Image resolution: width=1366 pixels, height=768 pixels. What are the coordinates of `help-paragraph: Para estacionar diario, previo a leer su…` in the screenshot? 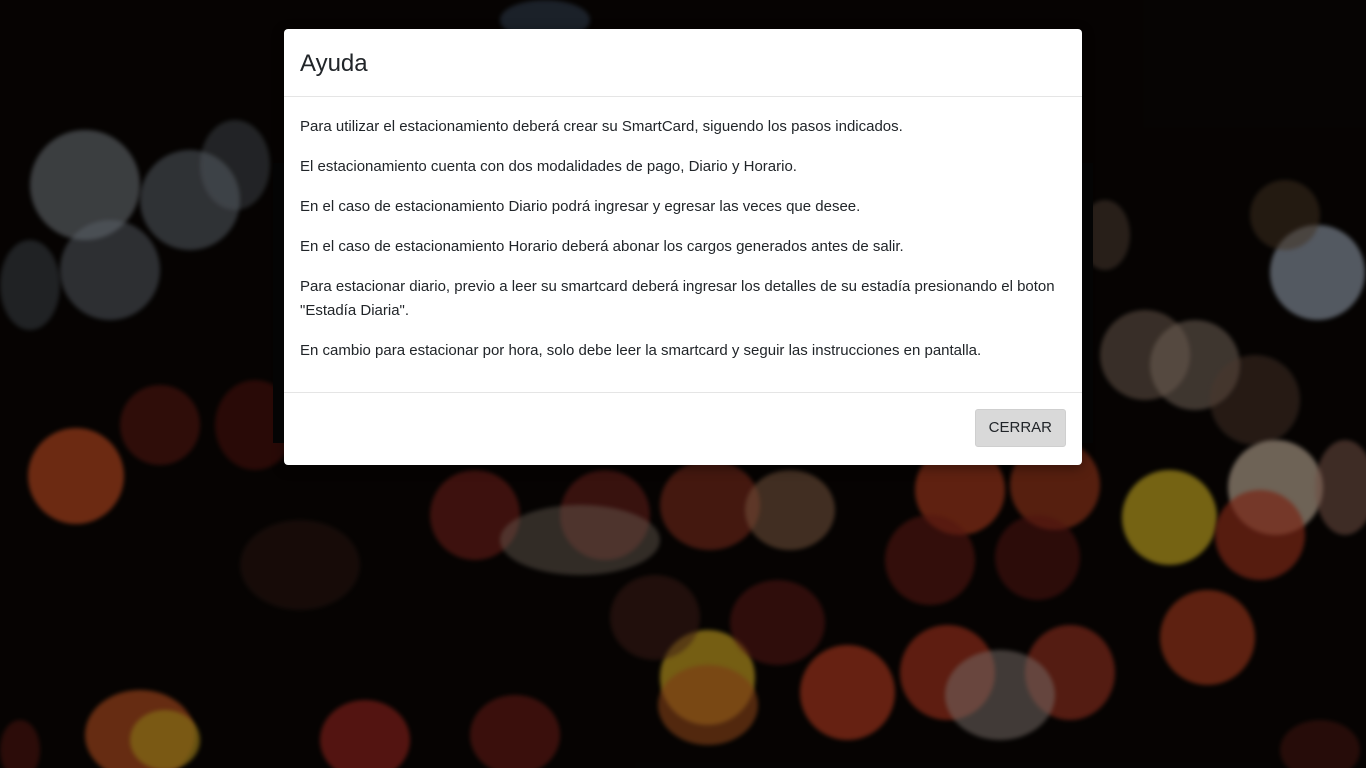 It's located at (677, 298).